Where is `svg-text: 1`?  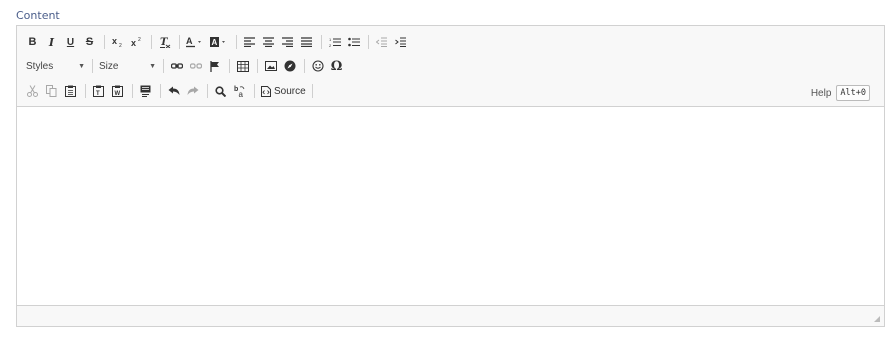 svg-text: 1 is located at coordinates (330, 39).